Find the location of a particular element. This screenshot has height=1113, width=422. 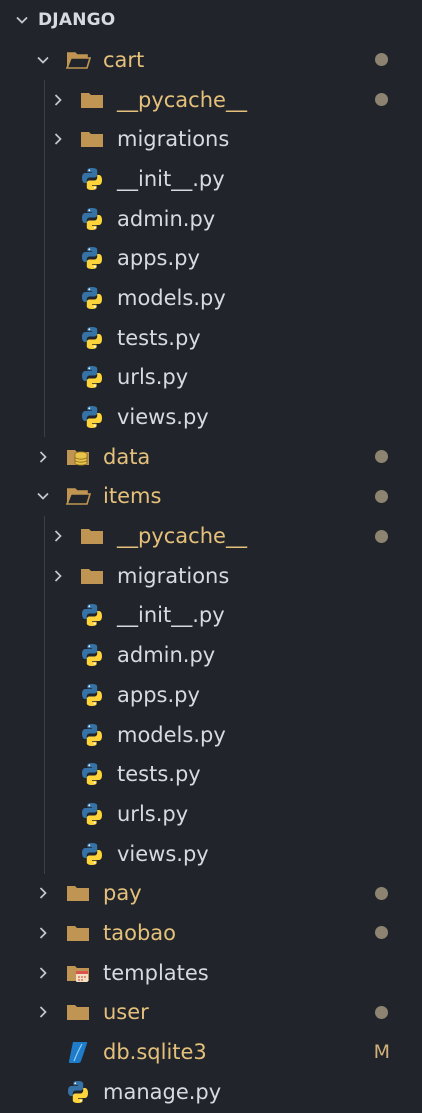

tree-folder-row: pay is located at coordinates (211, 893).